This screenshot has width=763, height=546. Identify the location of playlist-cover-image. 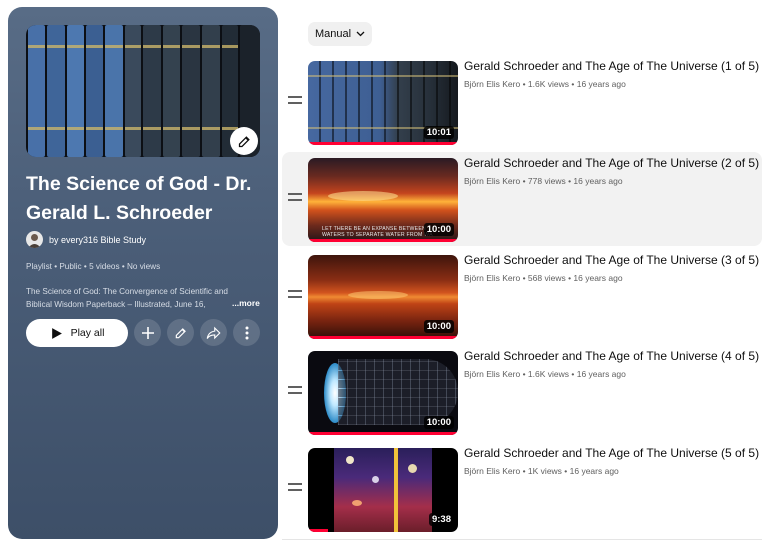
(143, 91).